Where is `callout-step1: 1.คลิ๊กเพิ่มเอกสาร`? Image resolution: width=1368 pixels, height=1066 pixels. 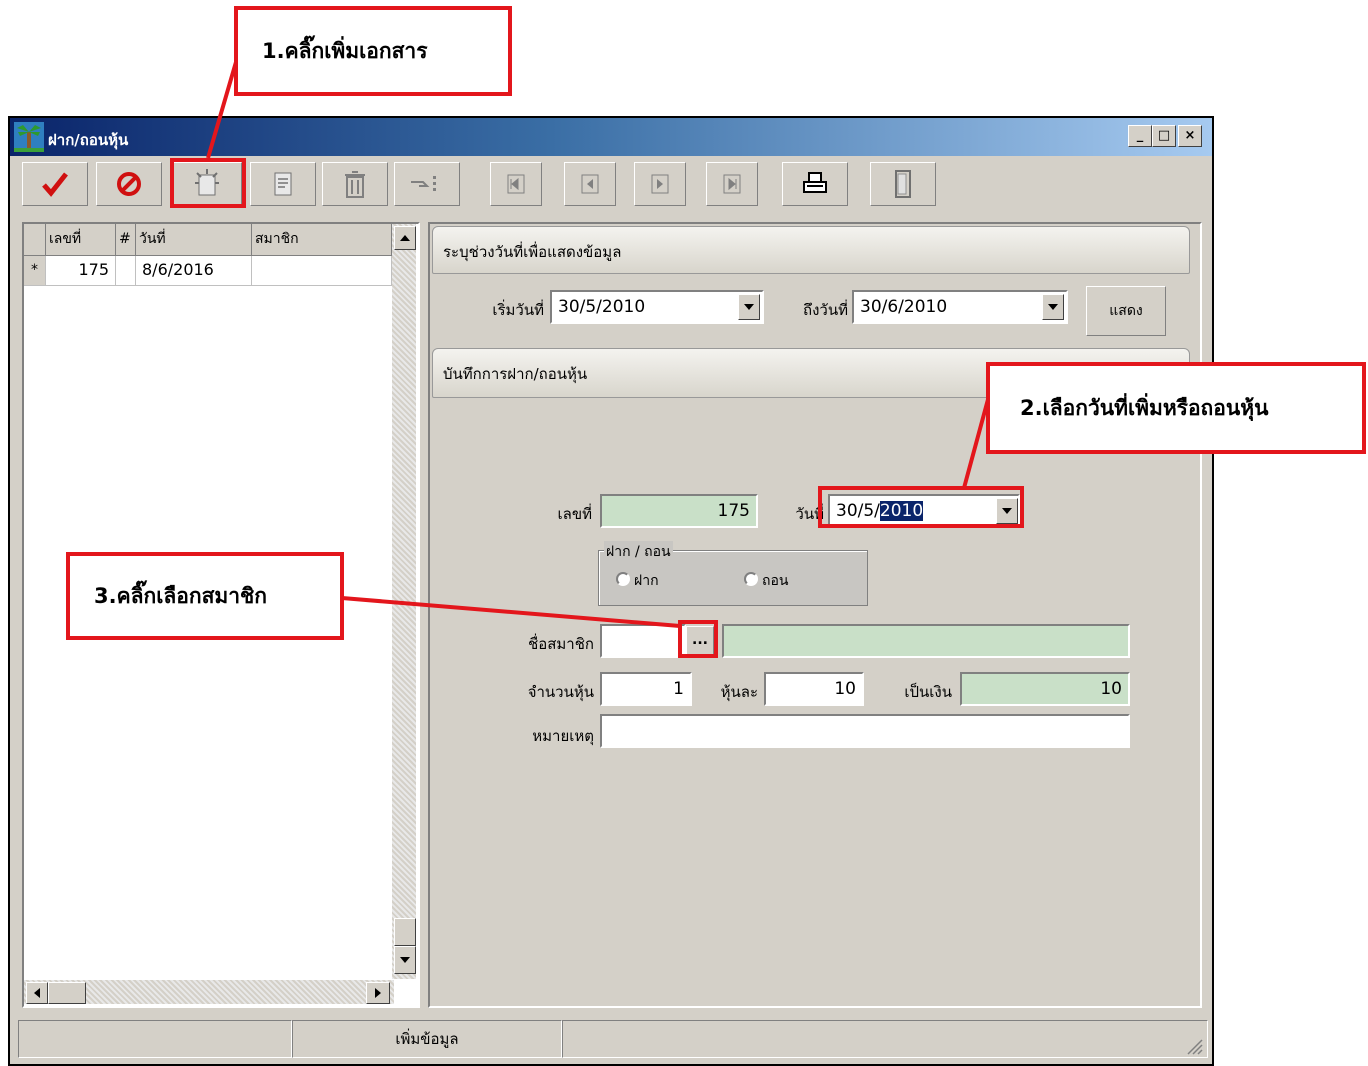
callout-step1: 1.คลิ๊กเพิ่มเอกสาร is located at coordinates (373, 51).